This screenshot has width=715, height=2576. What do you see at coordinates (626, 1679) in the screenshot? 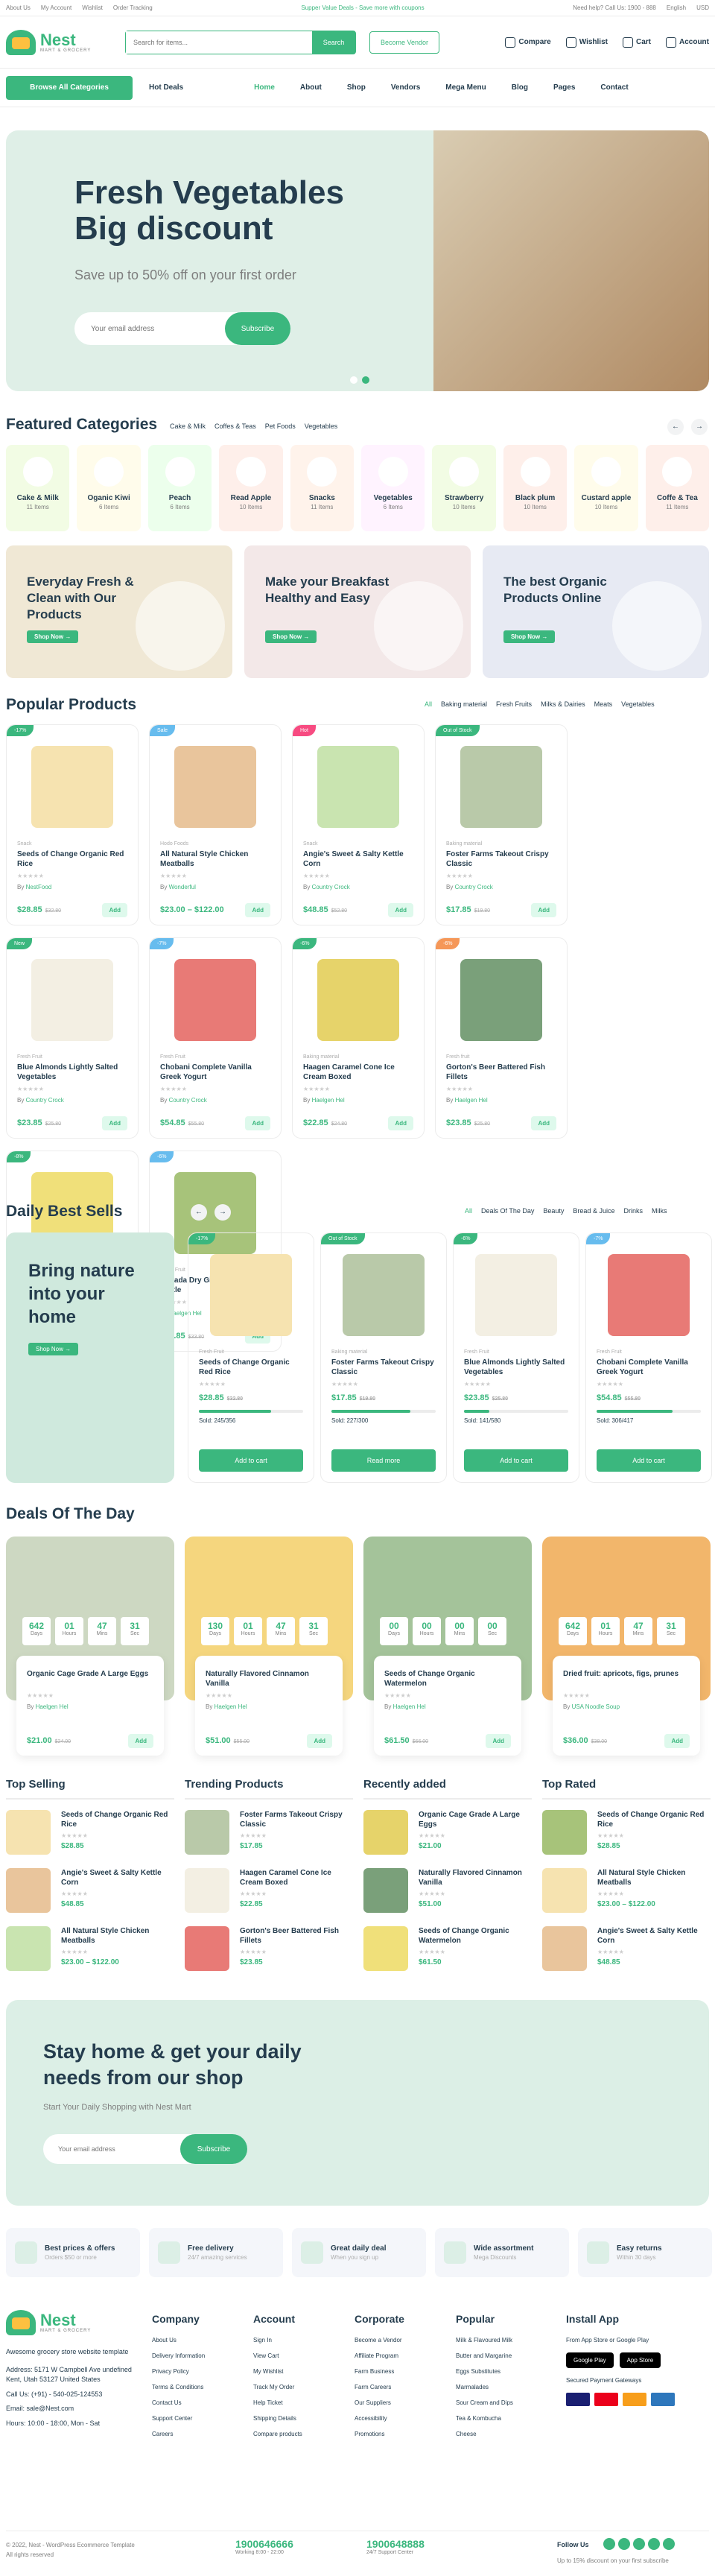
I see `product-name: Dried fruit: apricots, figs, prunes` at bounding box center [626, 1679].